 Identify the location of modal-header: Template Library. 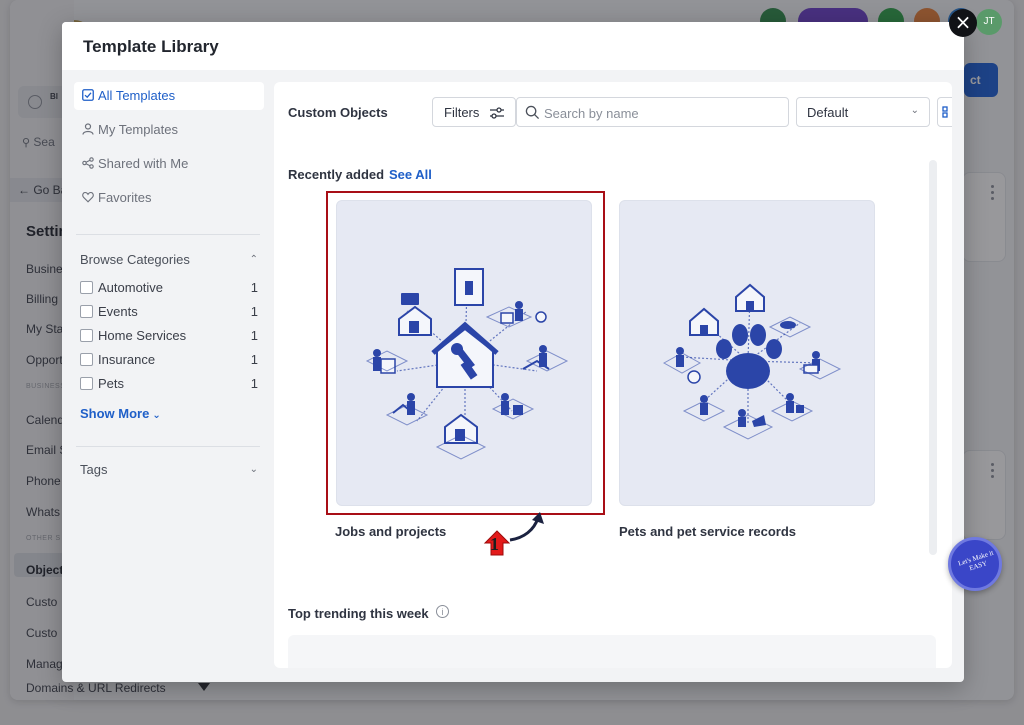
(513, 46).